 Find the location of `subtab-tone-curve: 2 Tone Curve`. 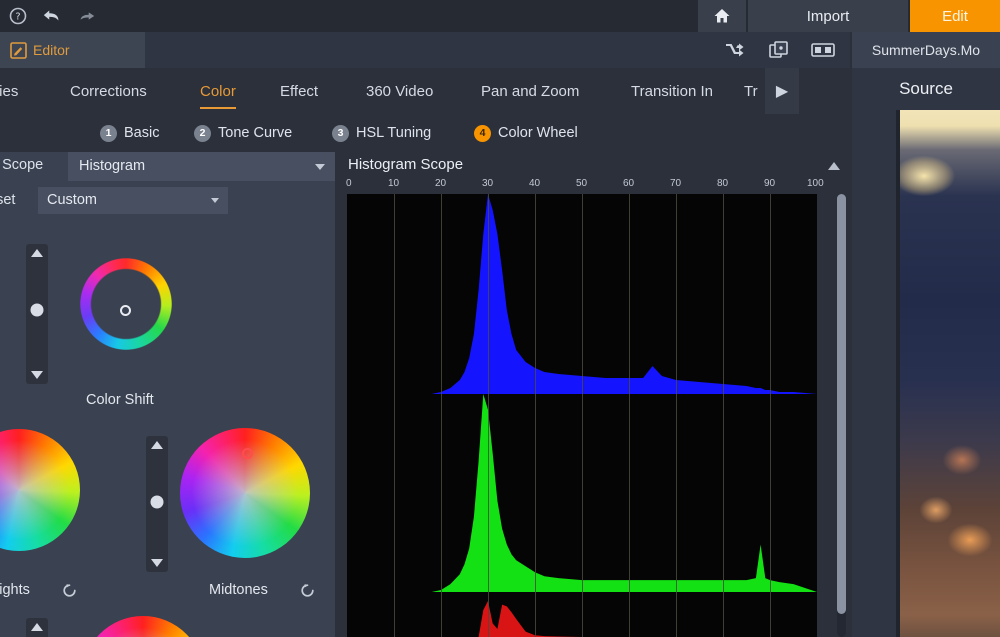

subtab-tone-curve: 2 Tone Curve is located at coordinates (243, 133).